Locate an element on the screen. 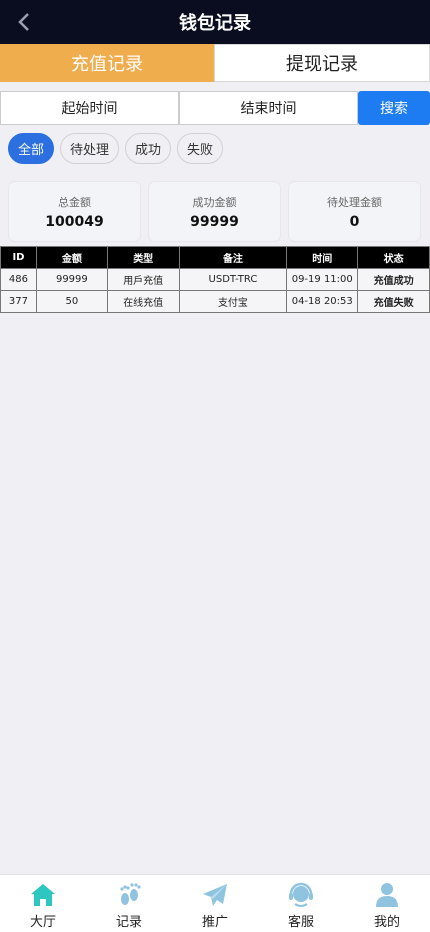 The image size is (430, 932). top-bar: 钱包记录 is located at coordinates (215, 22).